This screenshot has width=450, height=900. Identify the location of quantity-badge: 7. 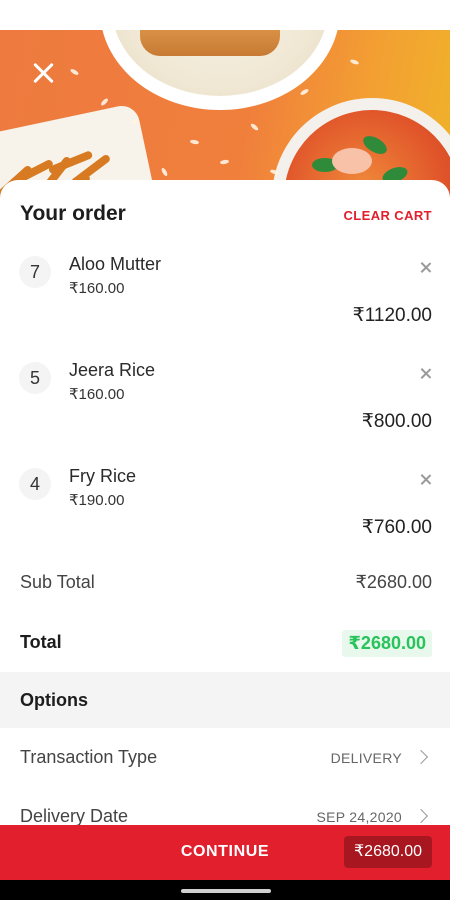
(35, 272).